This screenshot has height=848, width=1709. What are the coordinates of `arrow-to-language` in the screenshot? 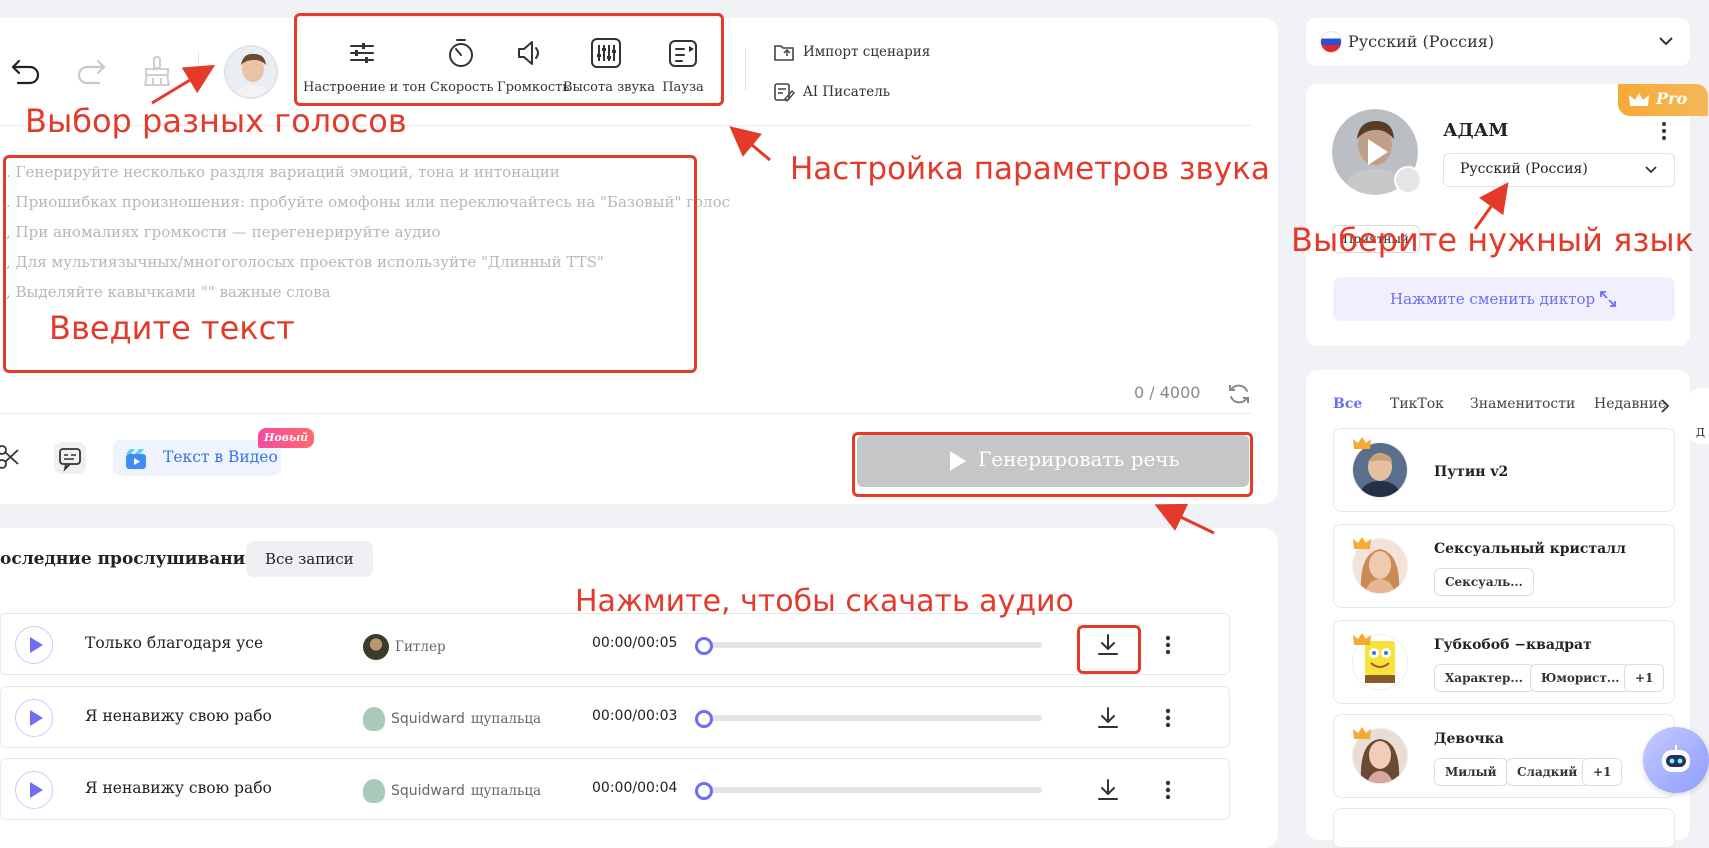 It's located at (1491, 206).